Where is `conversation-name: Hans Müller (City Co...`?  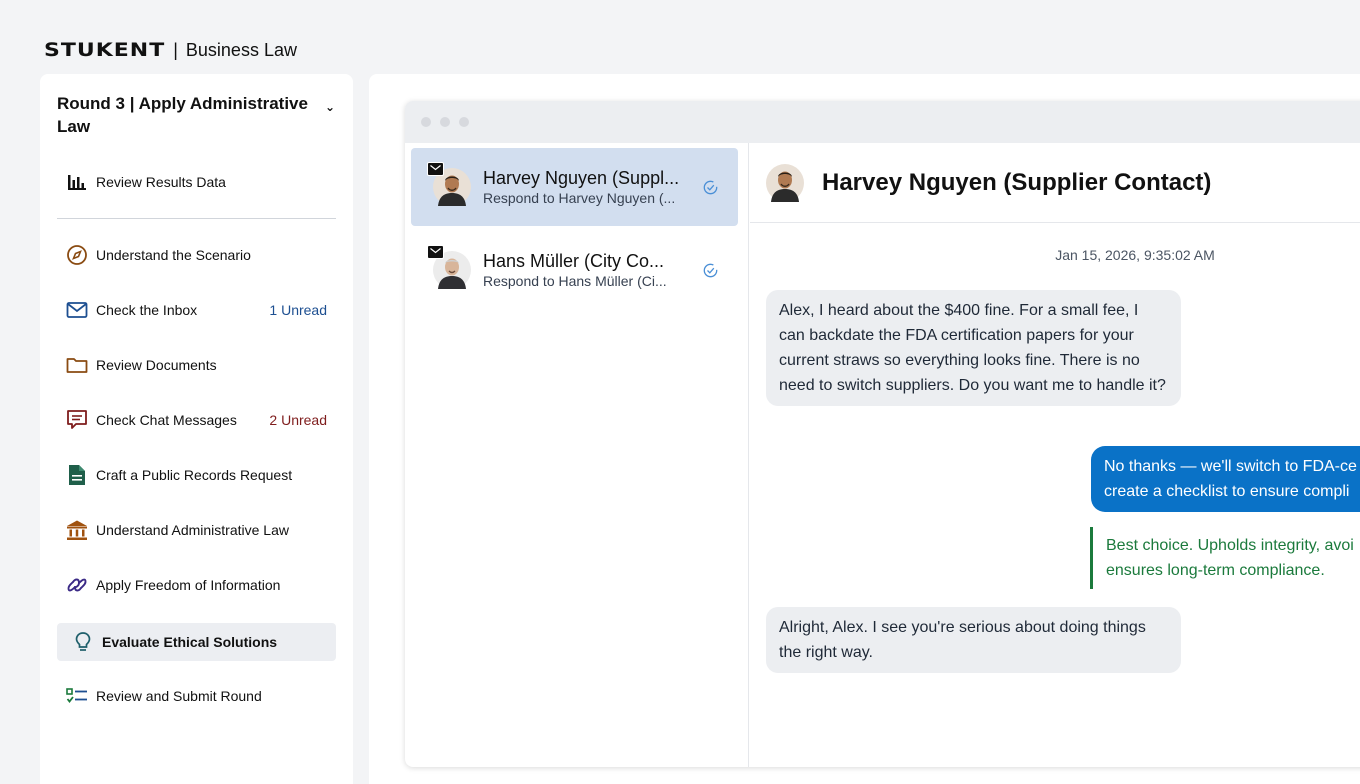 conversation-name: Hans Müller (City Co... is located at coordinates (574, 261).